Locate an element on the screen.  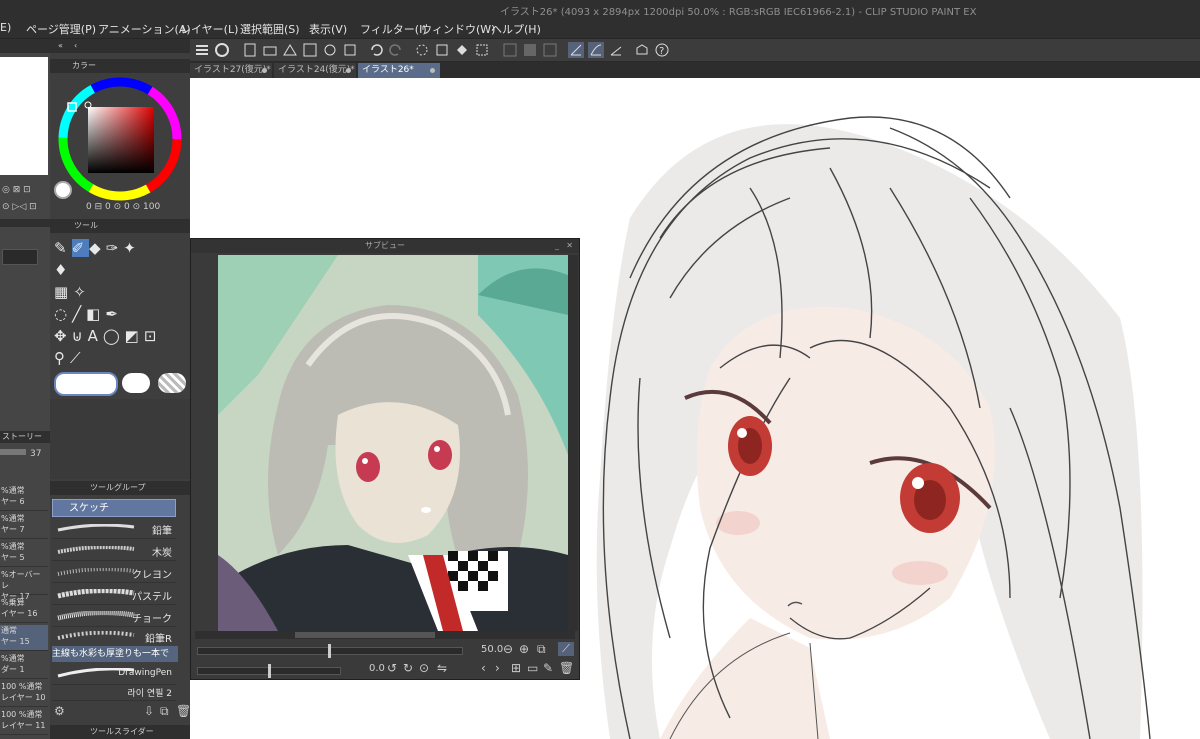
menu-filter: フィルター(I) is located at coordinates (393, 29).